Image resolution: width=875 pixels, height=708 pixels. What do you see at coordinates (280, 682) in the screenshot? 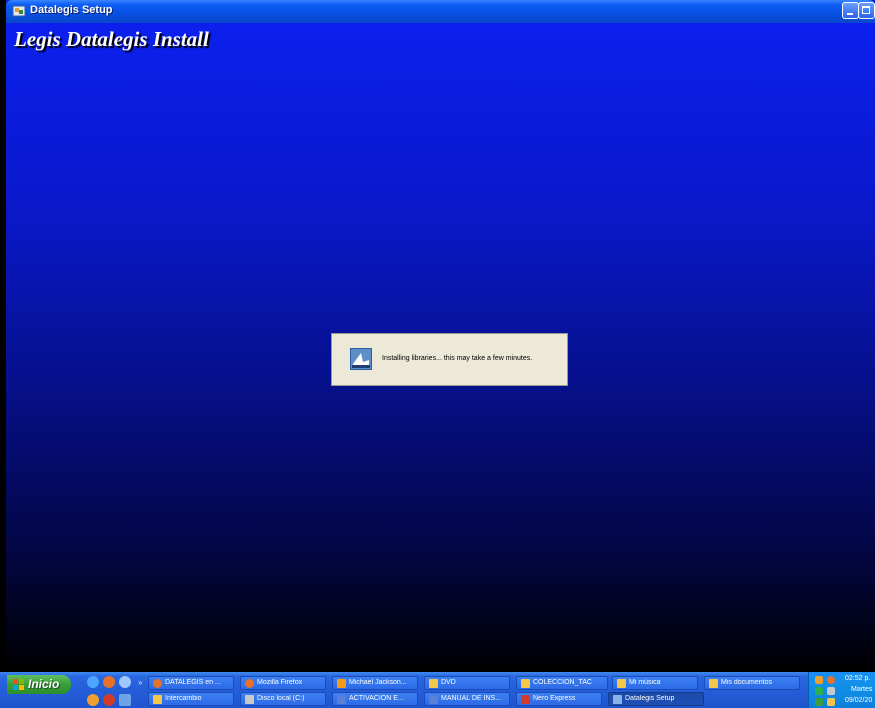
I see `taskbar-button-label: Mozilla Firefox` at bounding box center [280, 682].